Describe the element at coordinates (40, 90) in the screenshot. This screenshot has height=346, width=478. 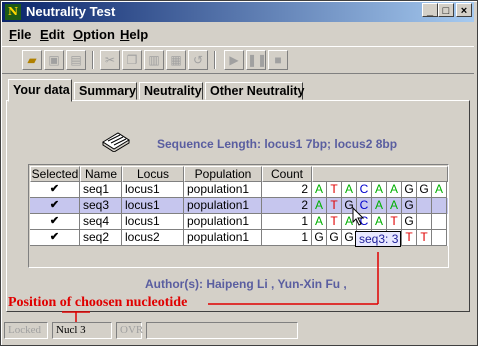
I see `tab-your-data: Your data` at that location.